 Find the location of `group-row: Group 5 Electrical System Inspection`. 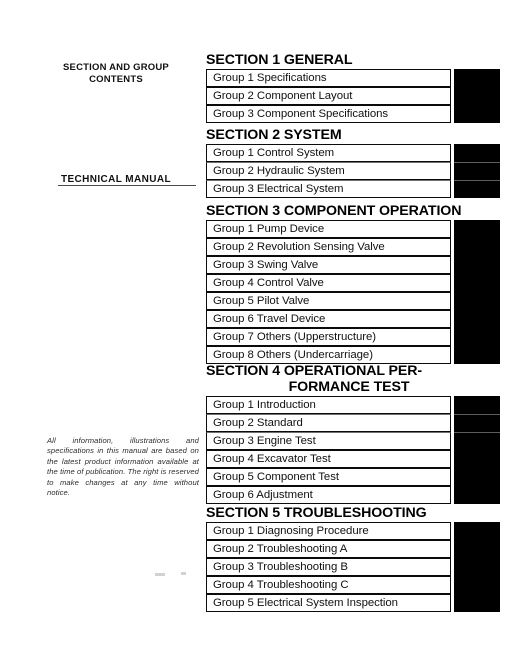

group-row: Group 5 Electrical System Inspection is located at coordinates (358, 603).